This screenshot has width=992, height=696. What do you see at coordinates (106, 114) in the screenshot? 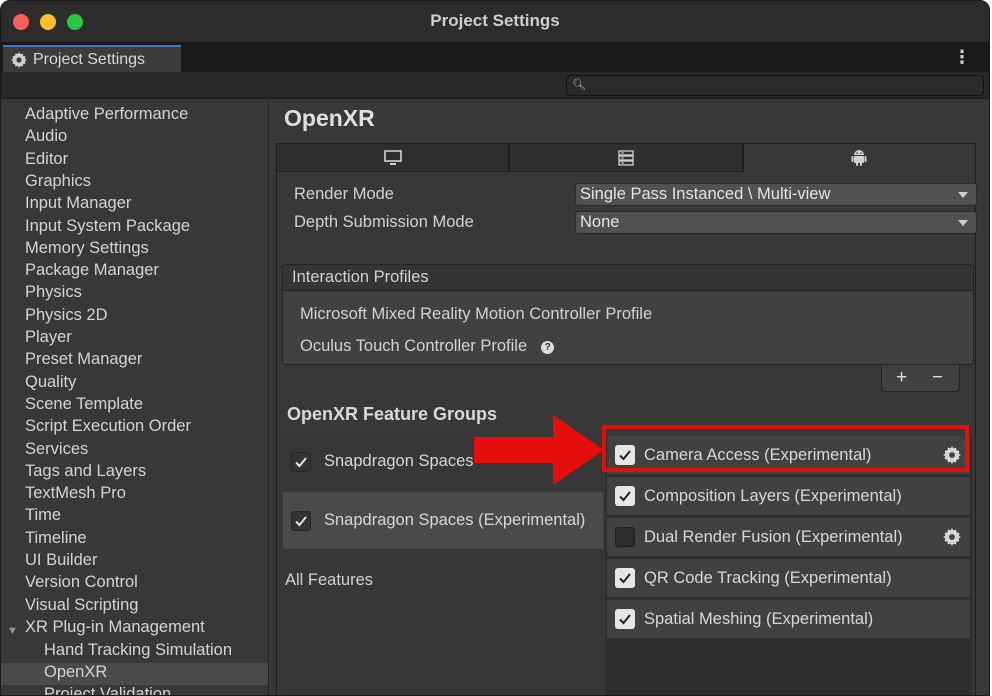
I see `sidebar-item-adaptive-performance: Adaptive Performance` at bounding box center [106, 114].